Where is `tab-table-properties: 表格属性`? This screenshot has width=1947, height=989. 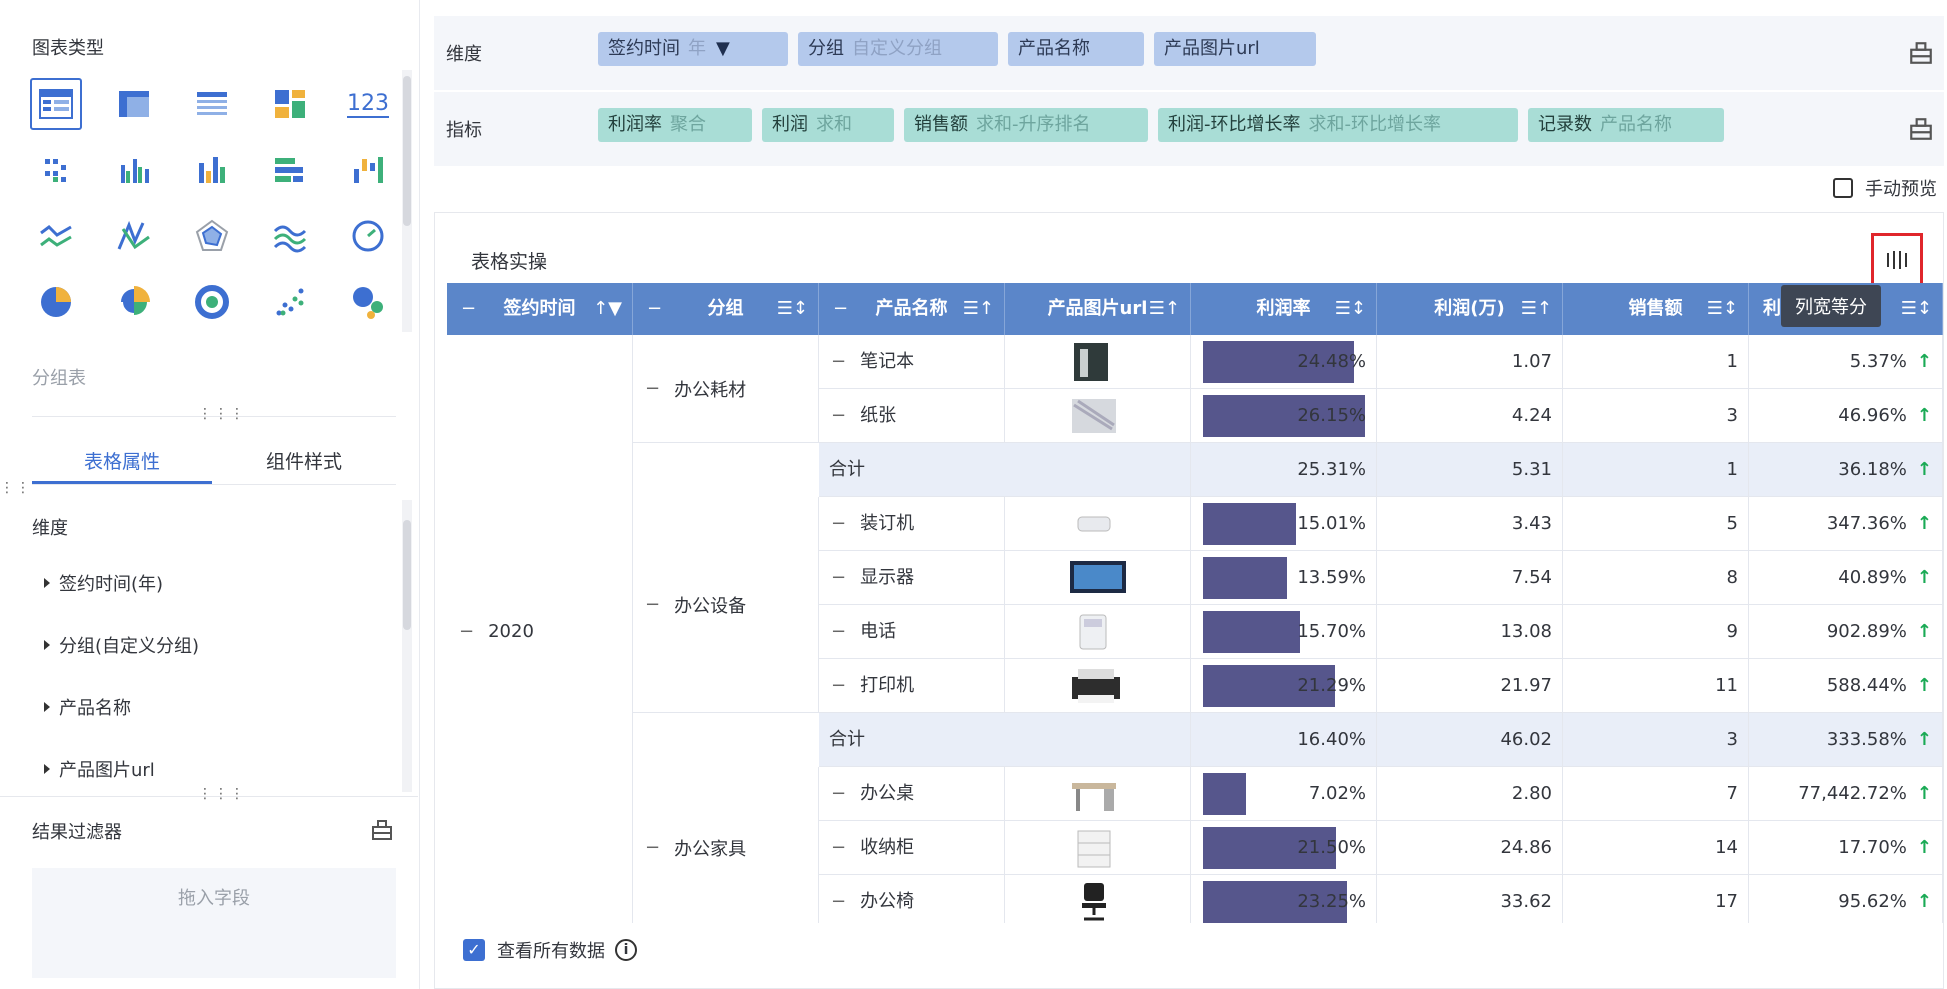
tab-table-properties: 表格属性 is located at coordinates (122, 462).